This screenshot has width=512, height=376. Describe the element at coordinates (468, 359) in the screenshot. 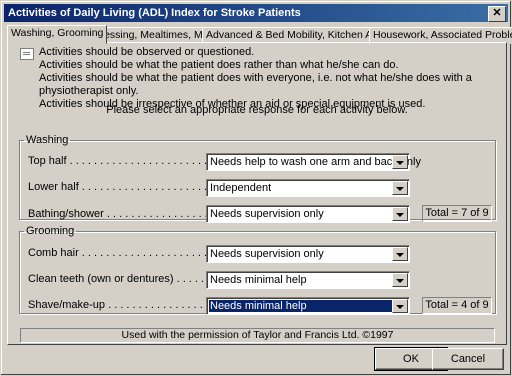

I see `cancel-button: Cancel` at that location.